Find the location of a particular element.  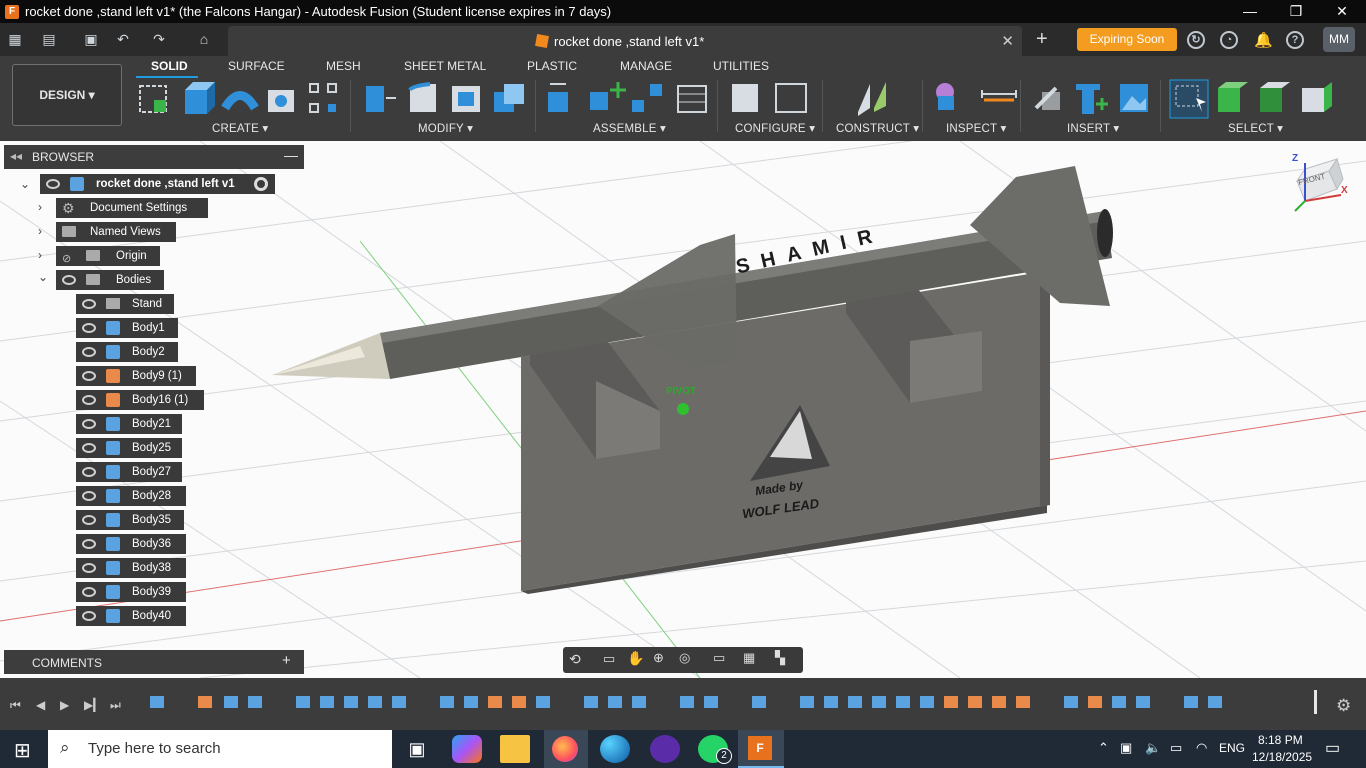

meta-app-icon is located at coordinates (665, 749).